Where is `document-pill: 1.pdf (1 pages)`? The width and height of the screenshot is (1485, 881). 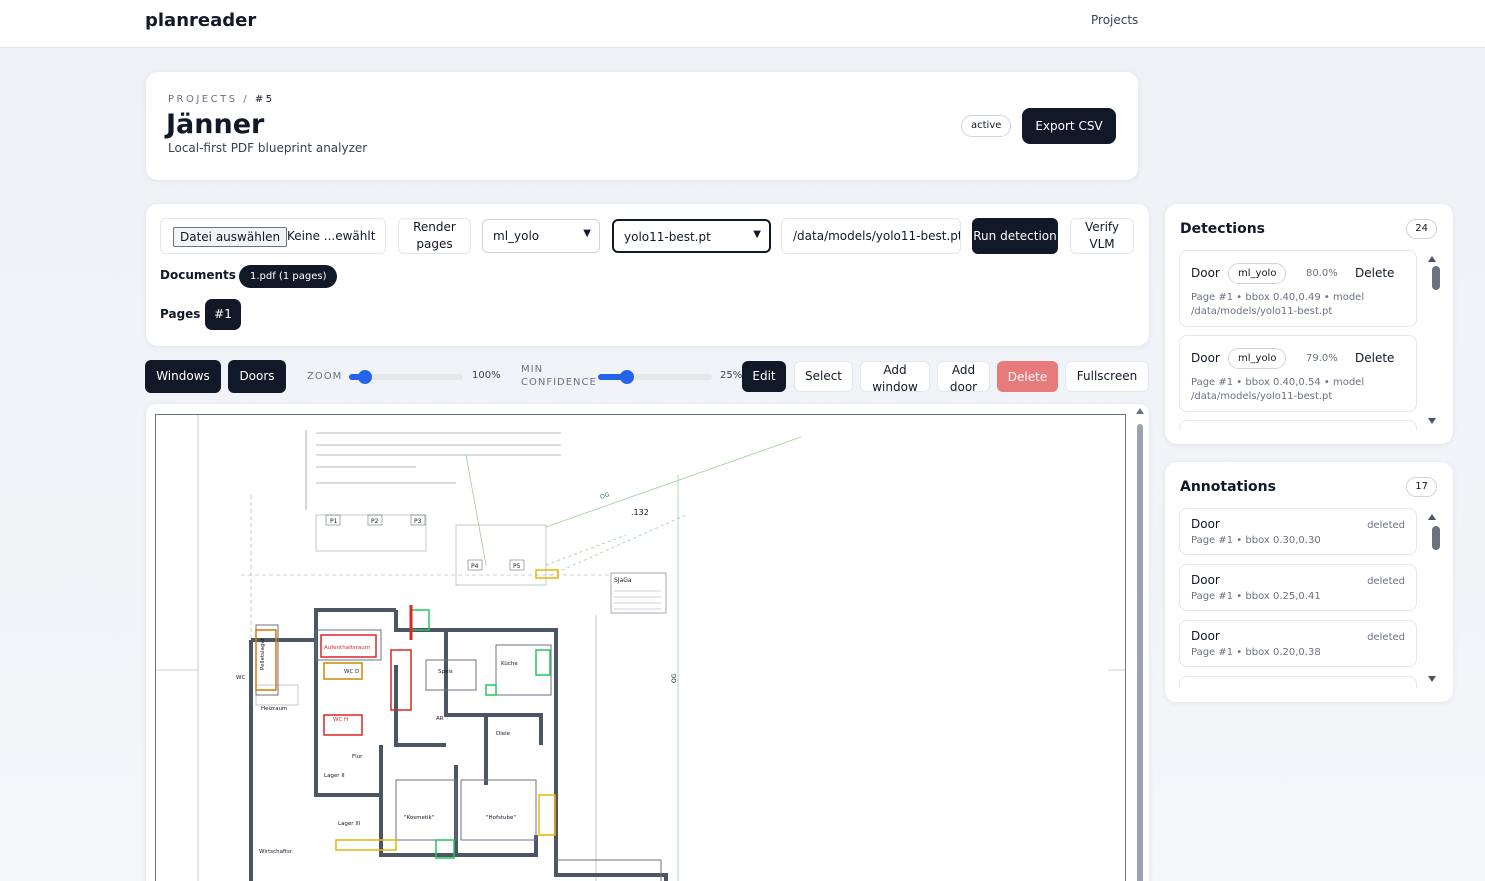 document-pill: 1.pdf (1 pages) is located at coordinates (288, 276).